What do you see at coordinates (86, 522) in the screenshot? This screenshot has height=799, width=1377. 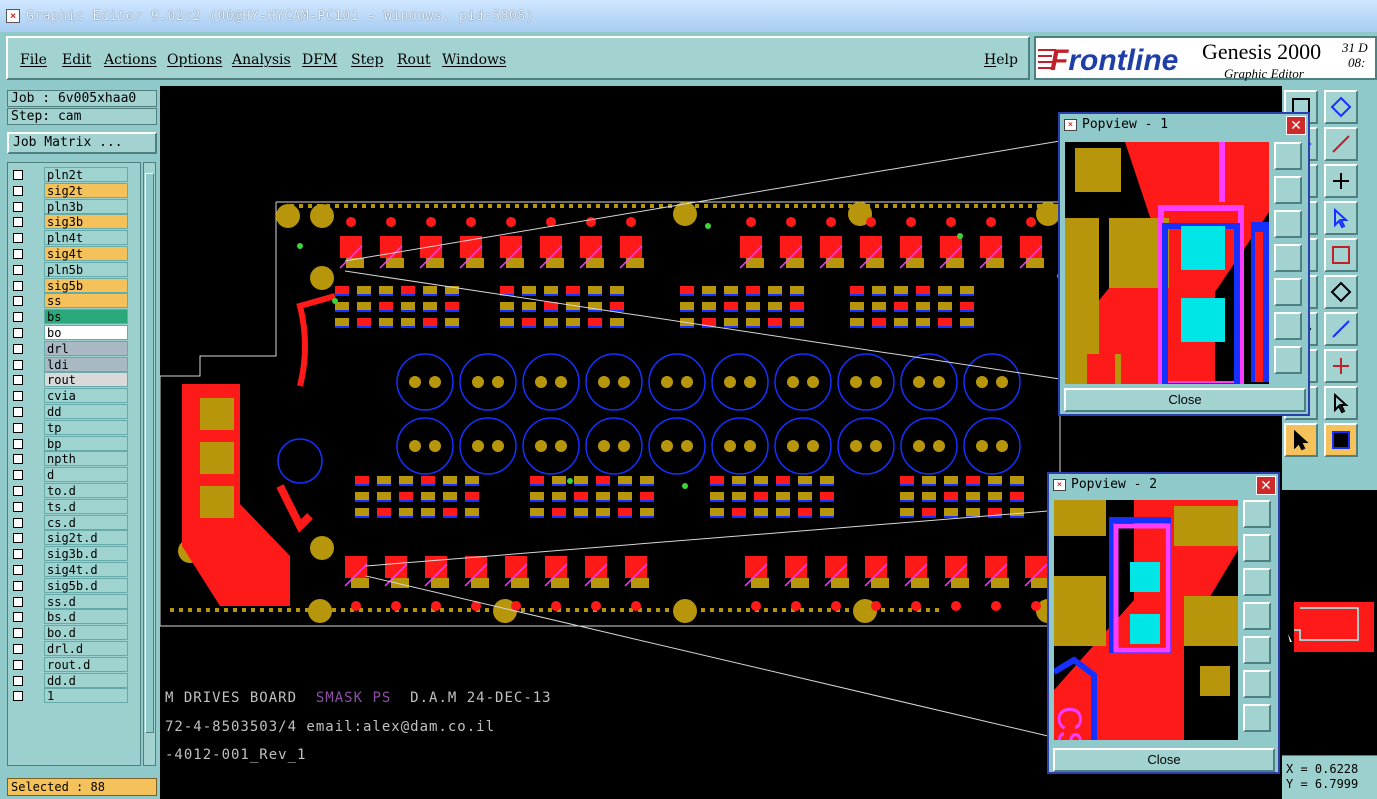 I see `layer-name: cs.d` at bounding box center [86, 522].